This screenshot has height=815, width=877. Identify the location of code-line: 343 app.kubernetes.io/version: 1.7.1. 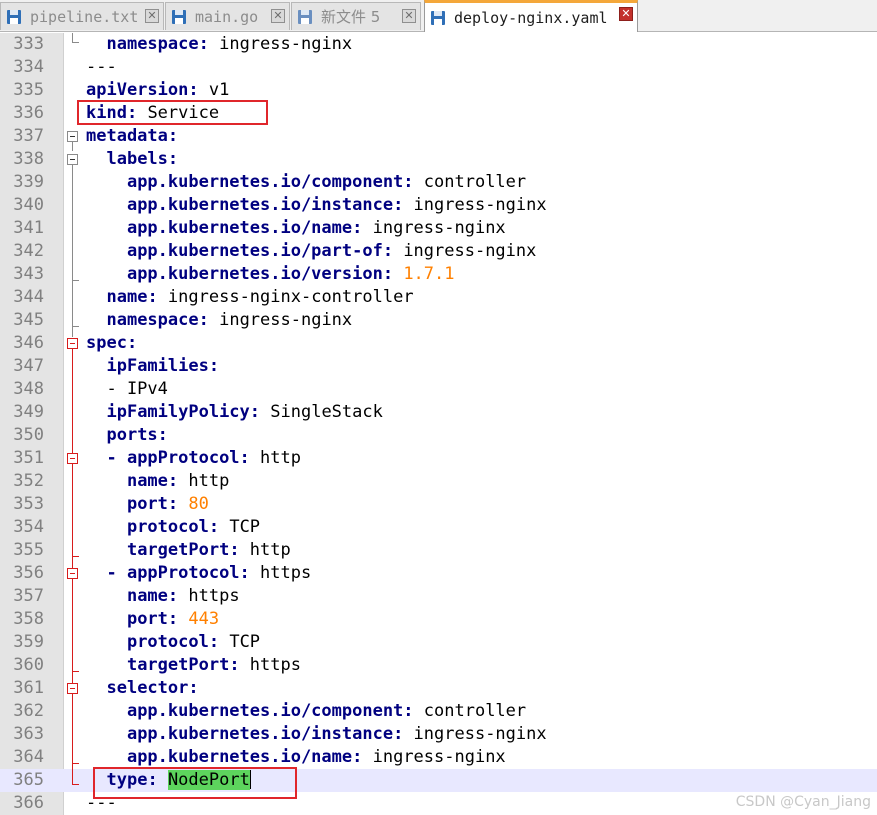
(438, 274).